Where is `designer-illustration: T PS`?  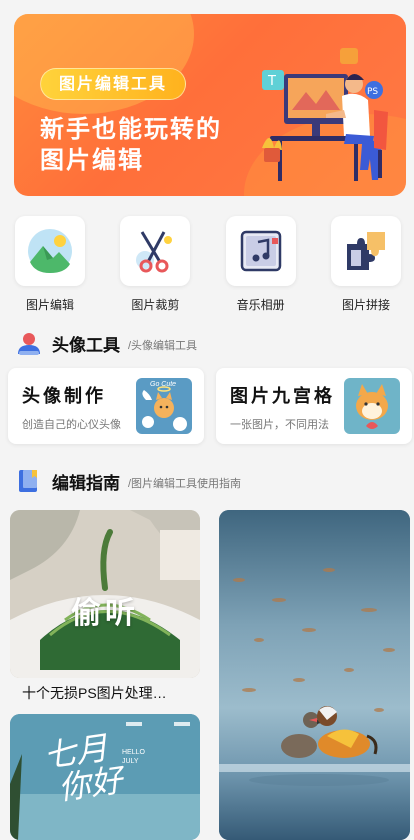
designer-illustration: T PS is located at coordinates (325, 114).